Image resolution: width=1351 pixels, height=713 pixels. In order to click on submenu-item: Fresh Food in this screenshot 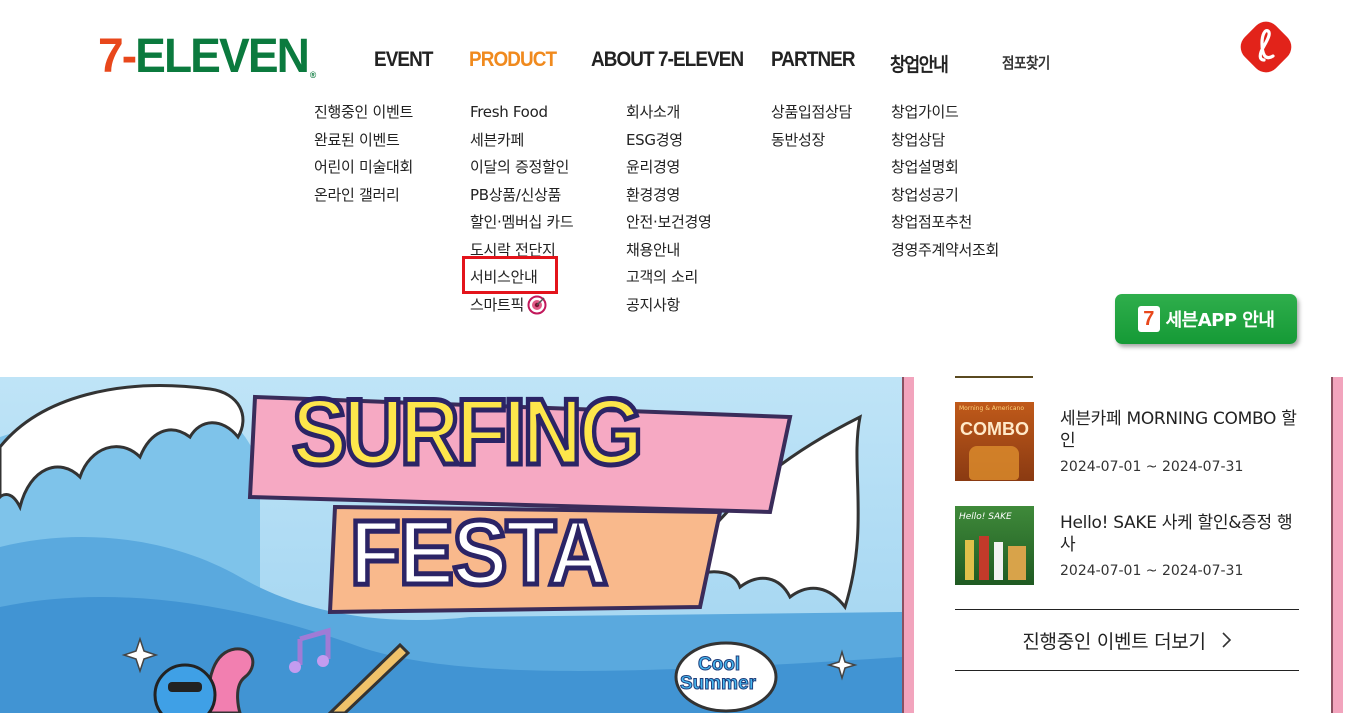, I will do `click(521, 113)`.